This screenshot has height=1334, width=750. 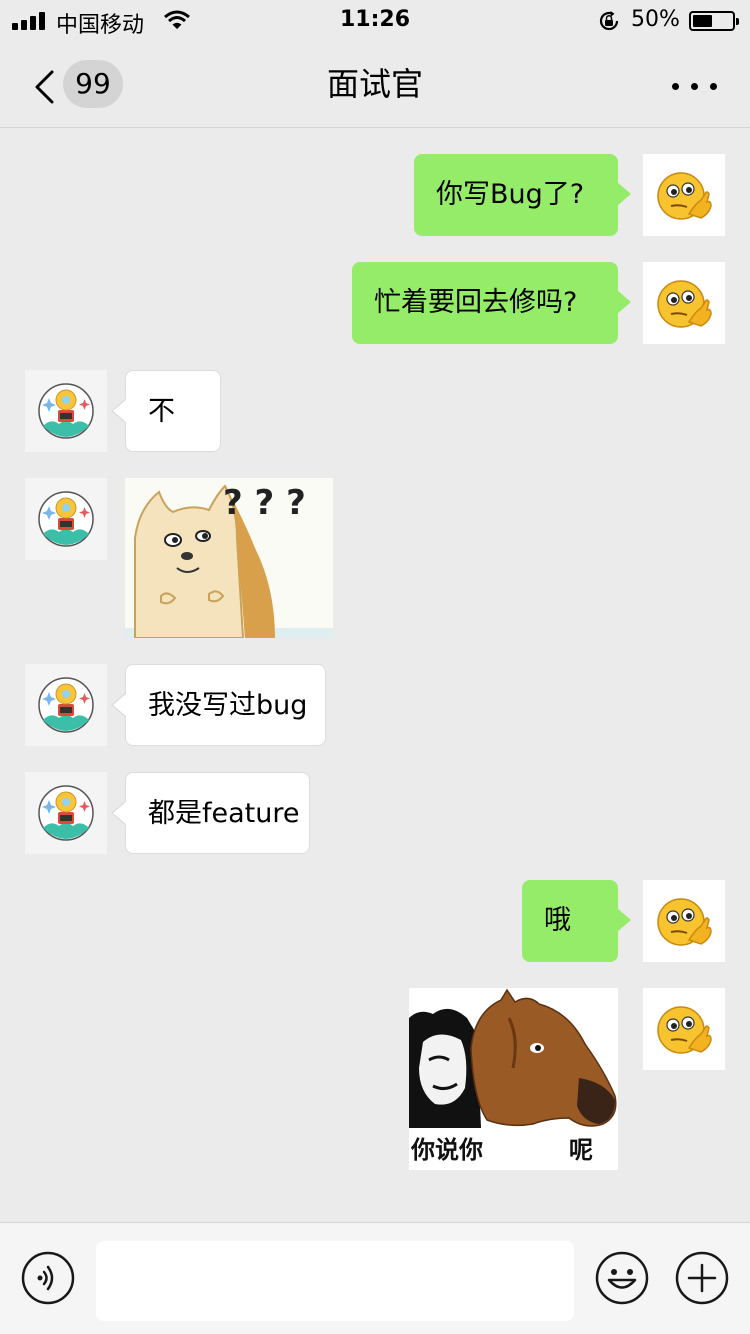 I want to click on message-text: 哦, so click(x=557, y=920).